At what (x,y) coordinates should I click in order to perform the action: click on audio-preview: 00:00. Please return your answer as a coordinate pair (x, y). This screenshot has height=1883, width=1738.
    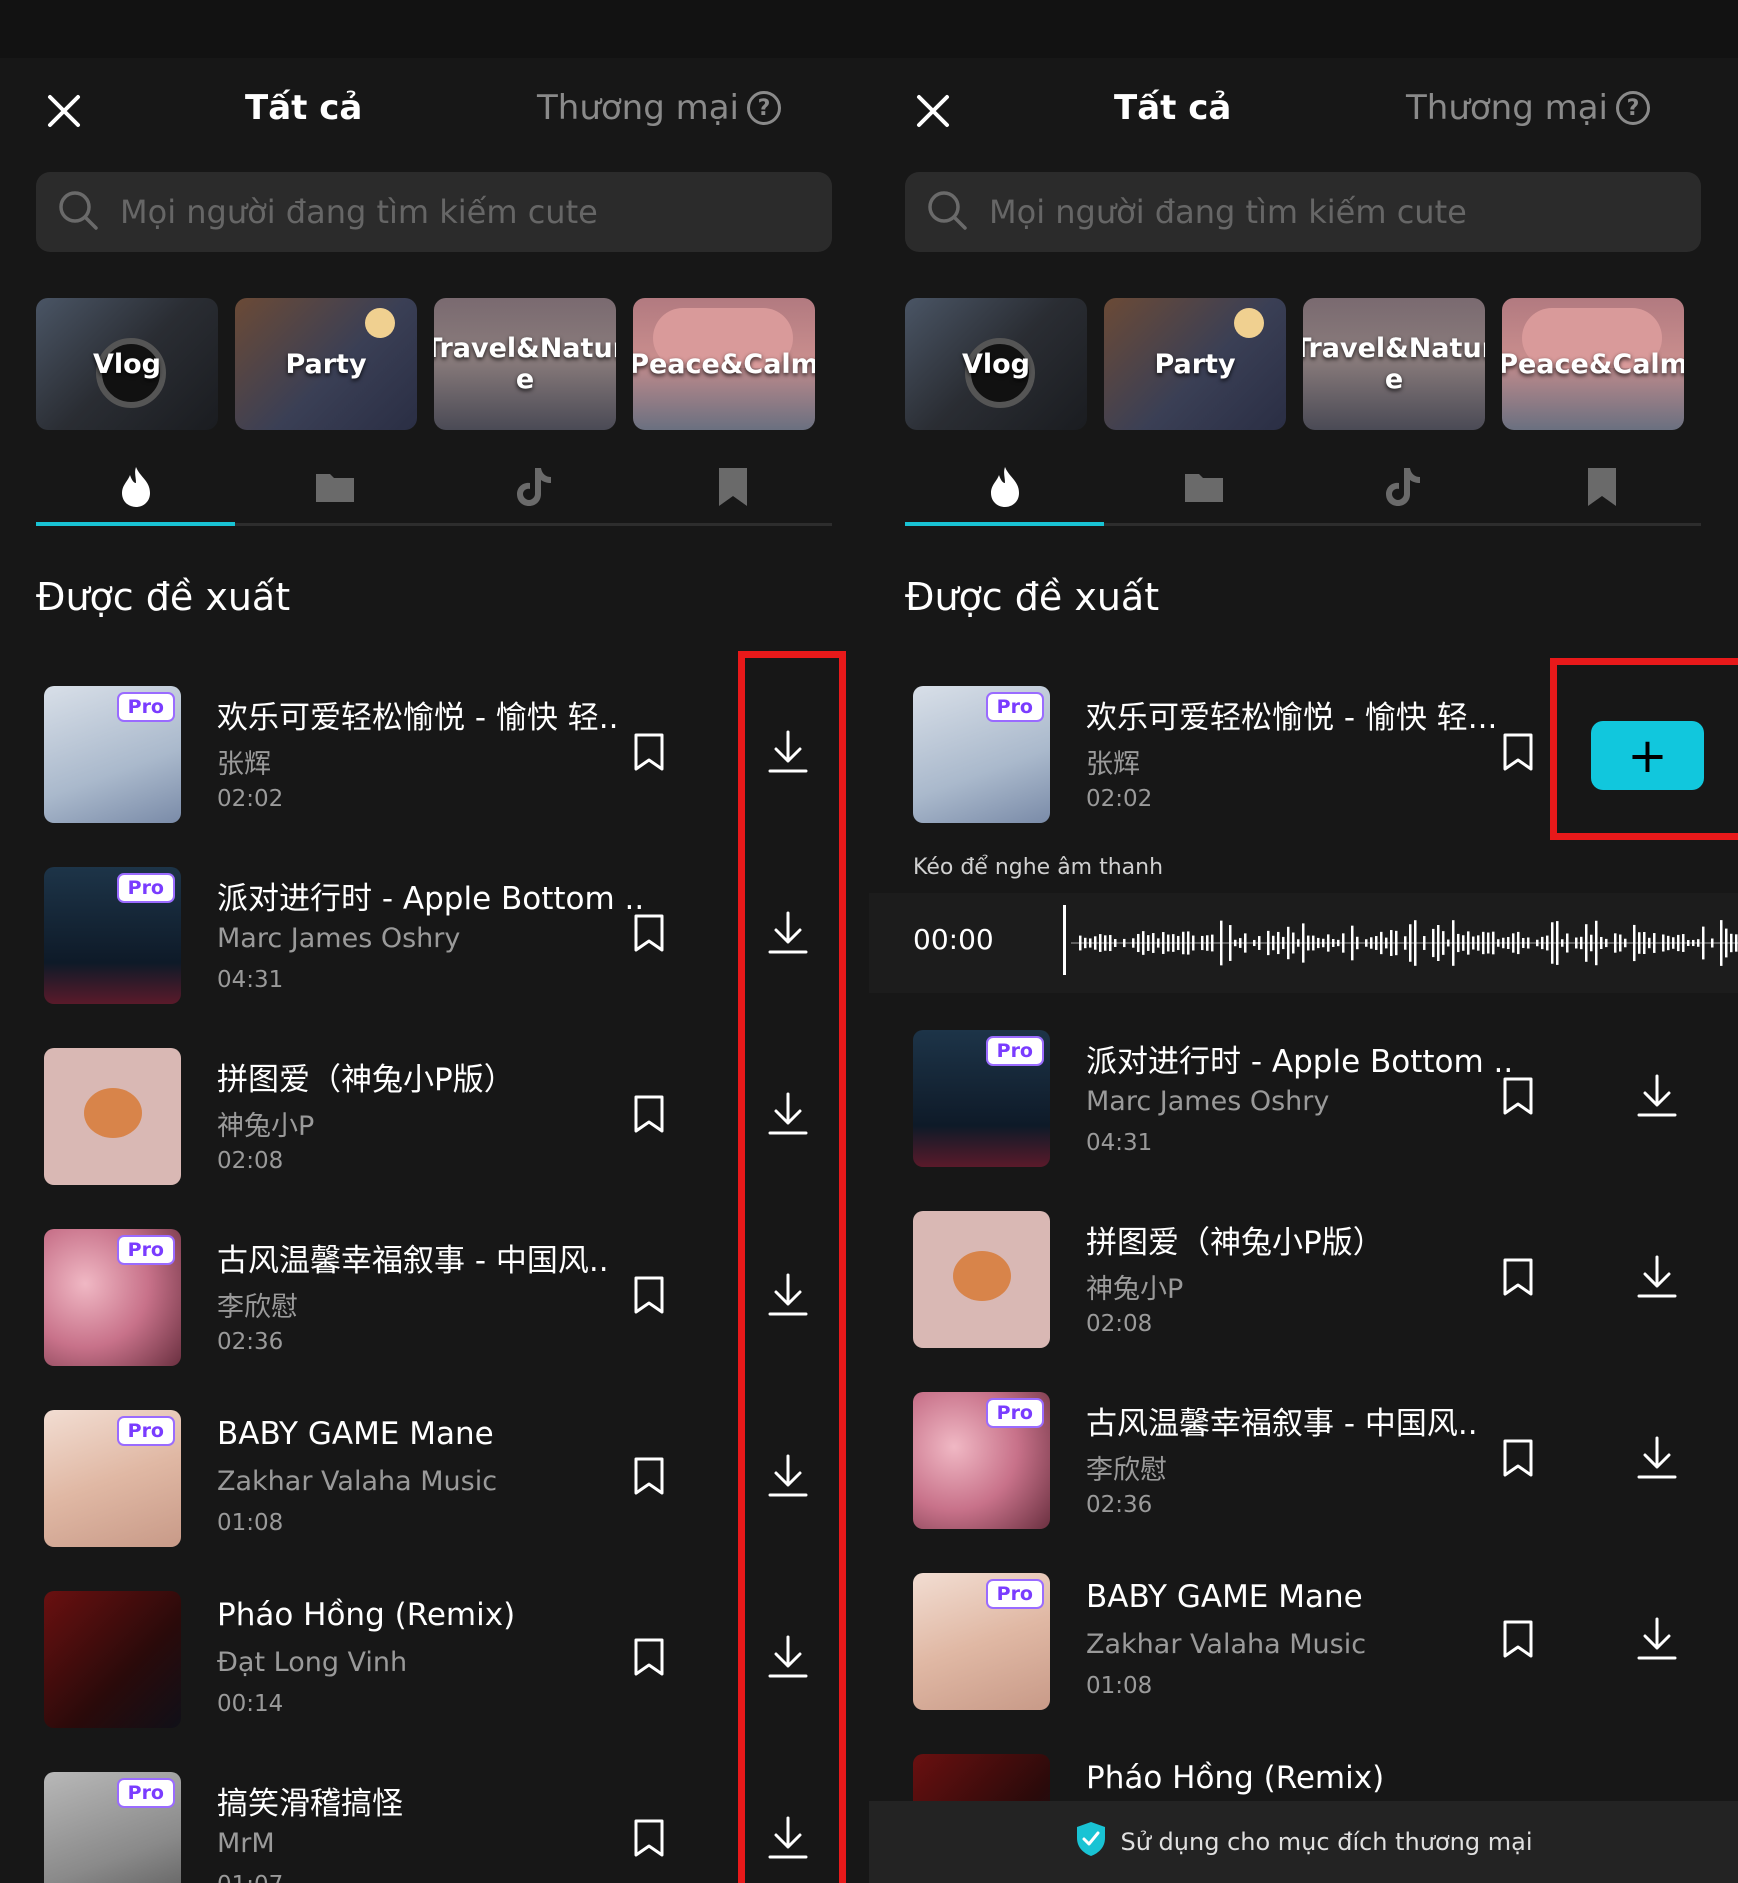
    Looking at the image, I should click on (1303, 943).